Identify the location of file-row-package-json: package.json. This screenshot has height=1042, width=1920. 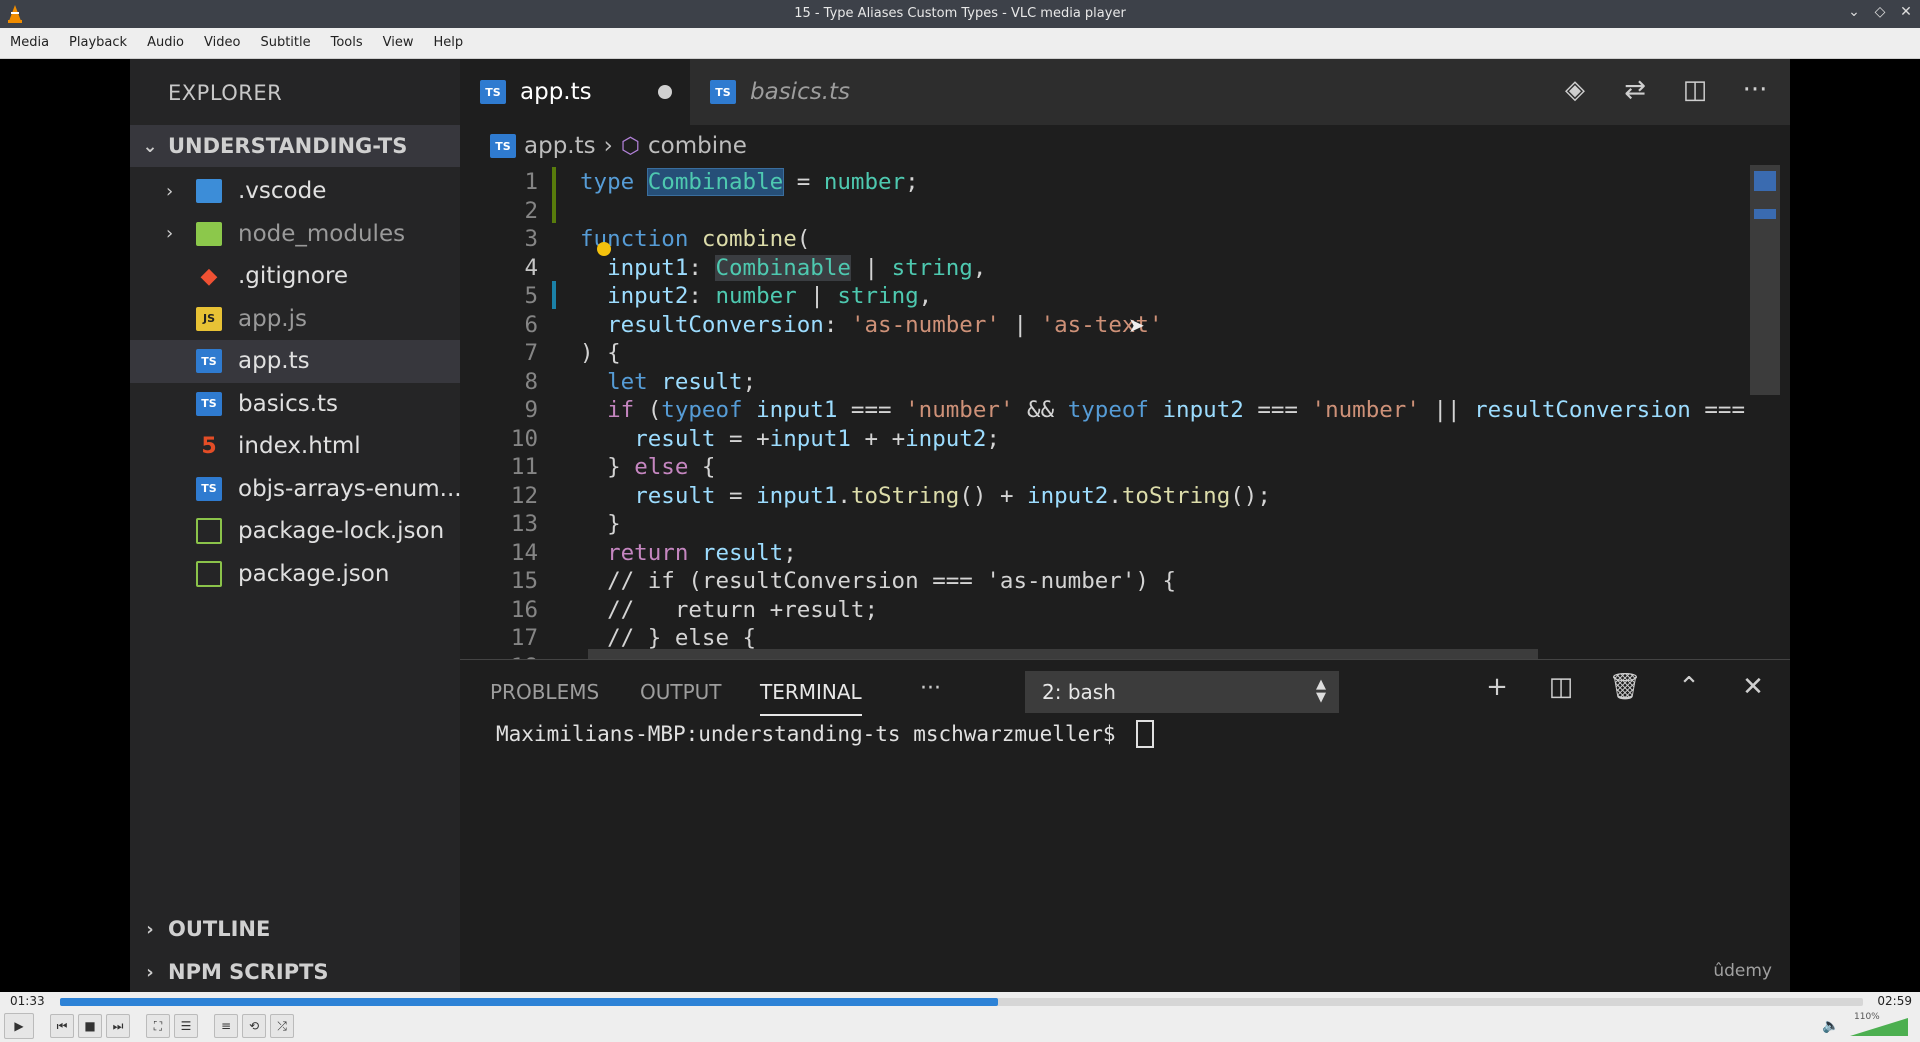
(295, 574).